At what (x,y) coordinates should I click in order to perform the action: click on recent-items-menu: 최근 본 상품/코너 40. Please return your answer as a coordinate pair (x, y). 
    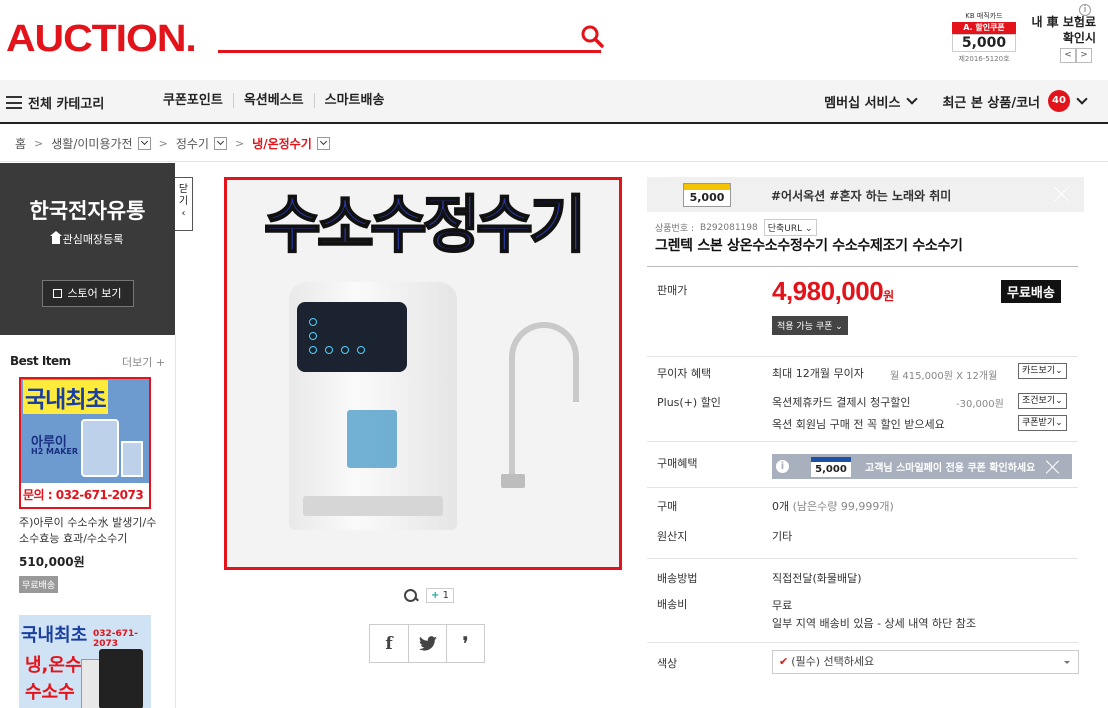
    Looking at the image, I should click on (1016, 101).